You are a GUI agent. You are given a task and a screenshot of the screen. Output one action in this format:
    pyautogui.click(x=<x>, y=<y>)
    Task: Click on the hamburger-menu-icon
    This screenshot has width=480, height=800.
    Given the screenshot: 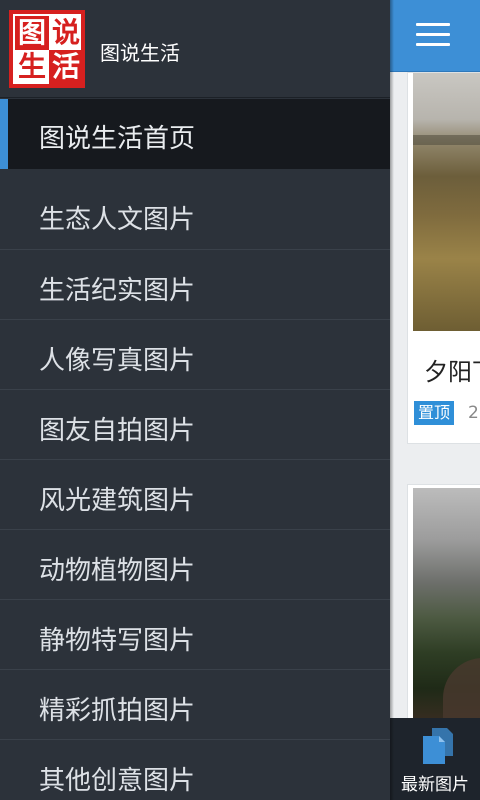 What is the action you would take?
    pyautogui.click(x=433, y=35)
    